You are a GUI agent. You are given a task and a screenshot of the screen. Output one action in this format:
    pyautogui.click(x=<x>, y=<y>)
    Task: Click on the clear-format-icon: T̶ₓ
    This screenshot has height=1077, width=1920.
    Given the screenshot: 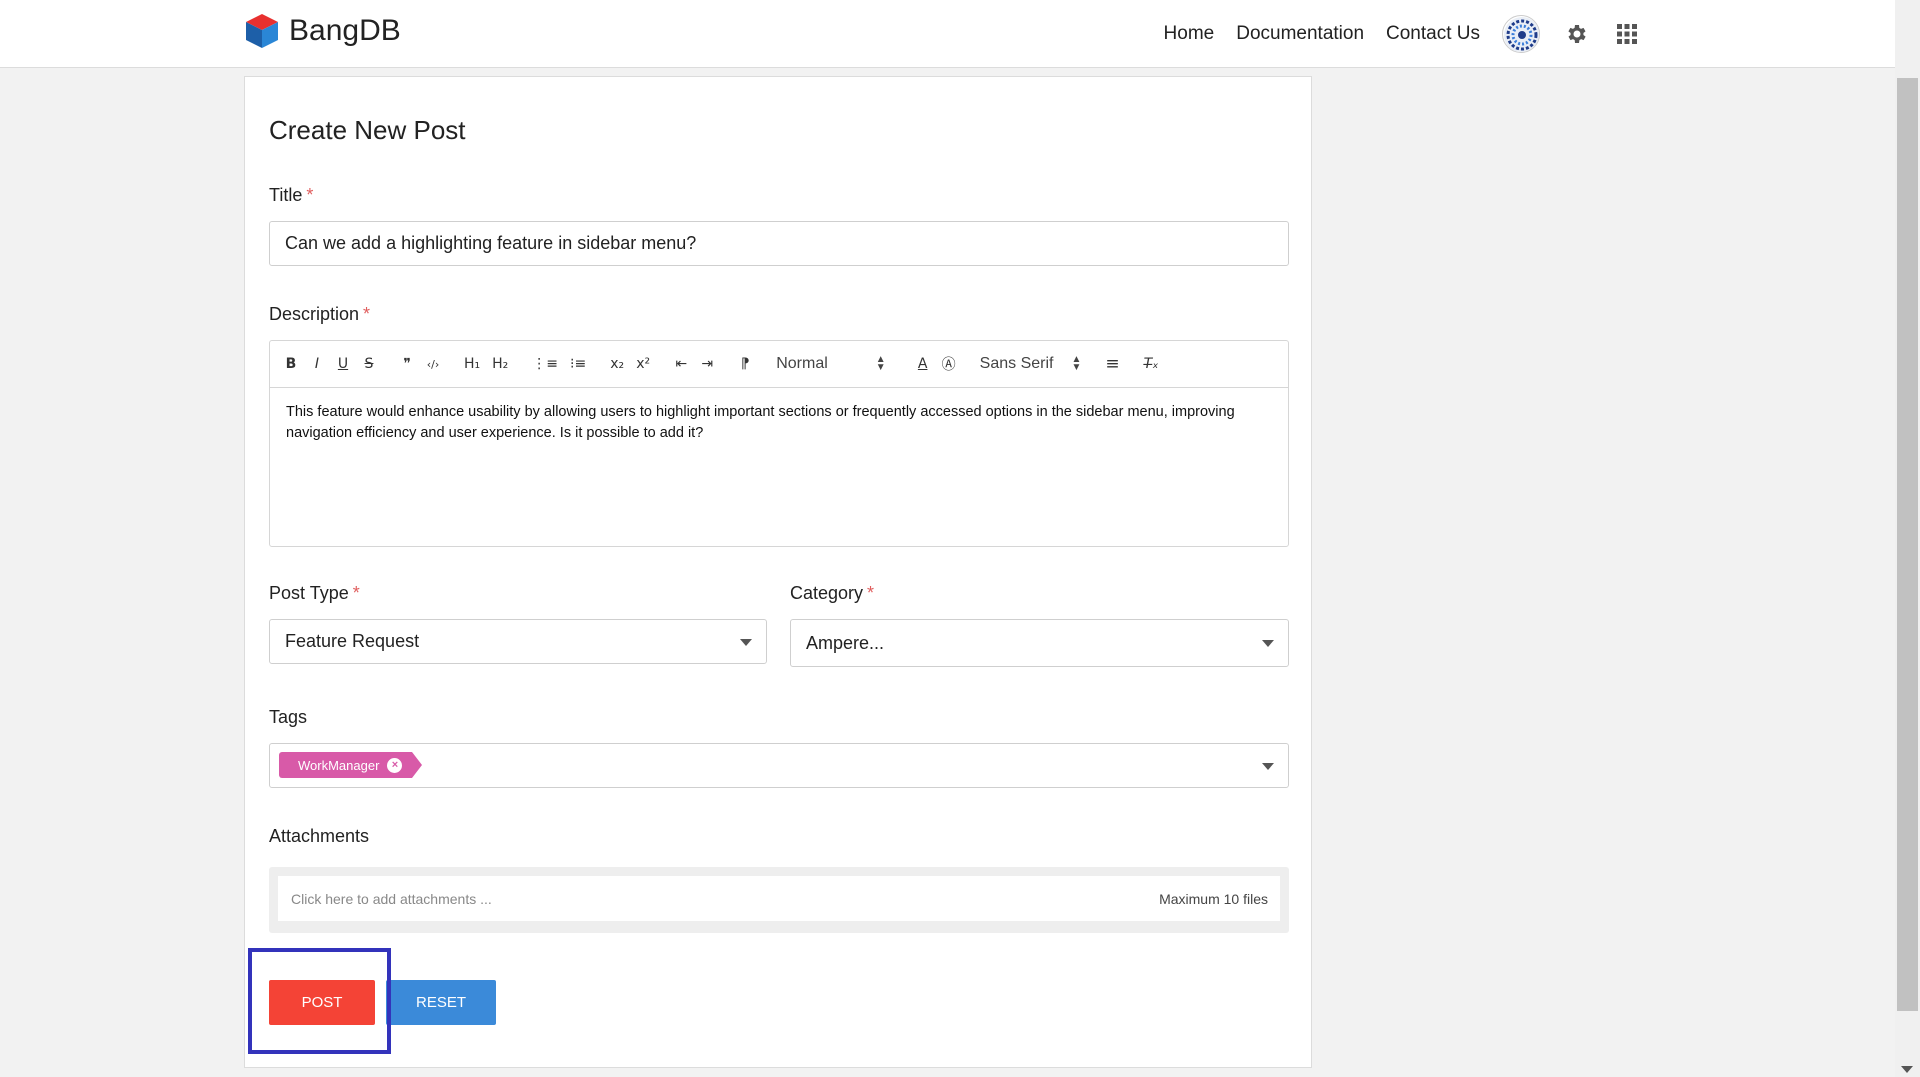 What is the action you would take?
    pyautogui.click(x=1151, y=364)
    